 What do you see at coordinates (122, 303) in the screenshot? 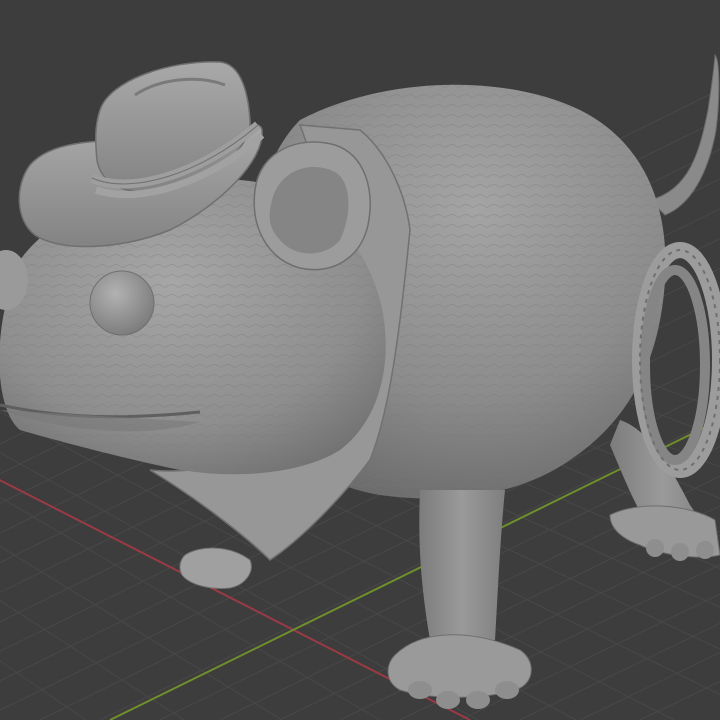
I see `eye` at bounding box center [122, 303].